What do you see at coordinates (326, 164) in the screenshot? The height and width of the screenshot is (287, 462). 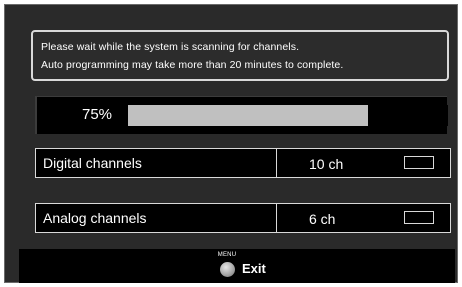 I see `digital-channels-count: 10 ch` at bounding box center [326, 164].